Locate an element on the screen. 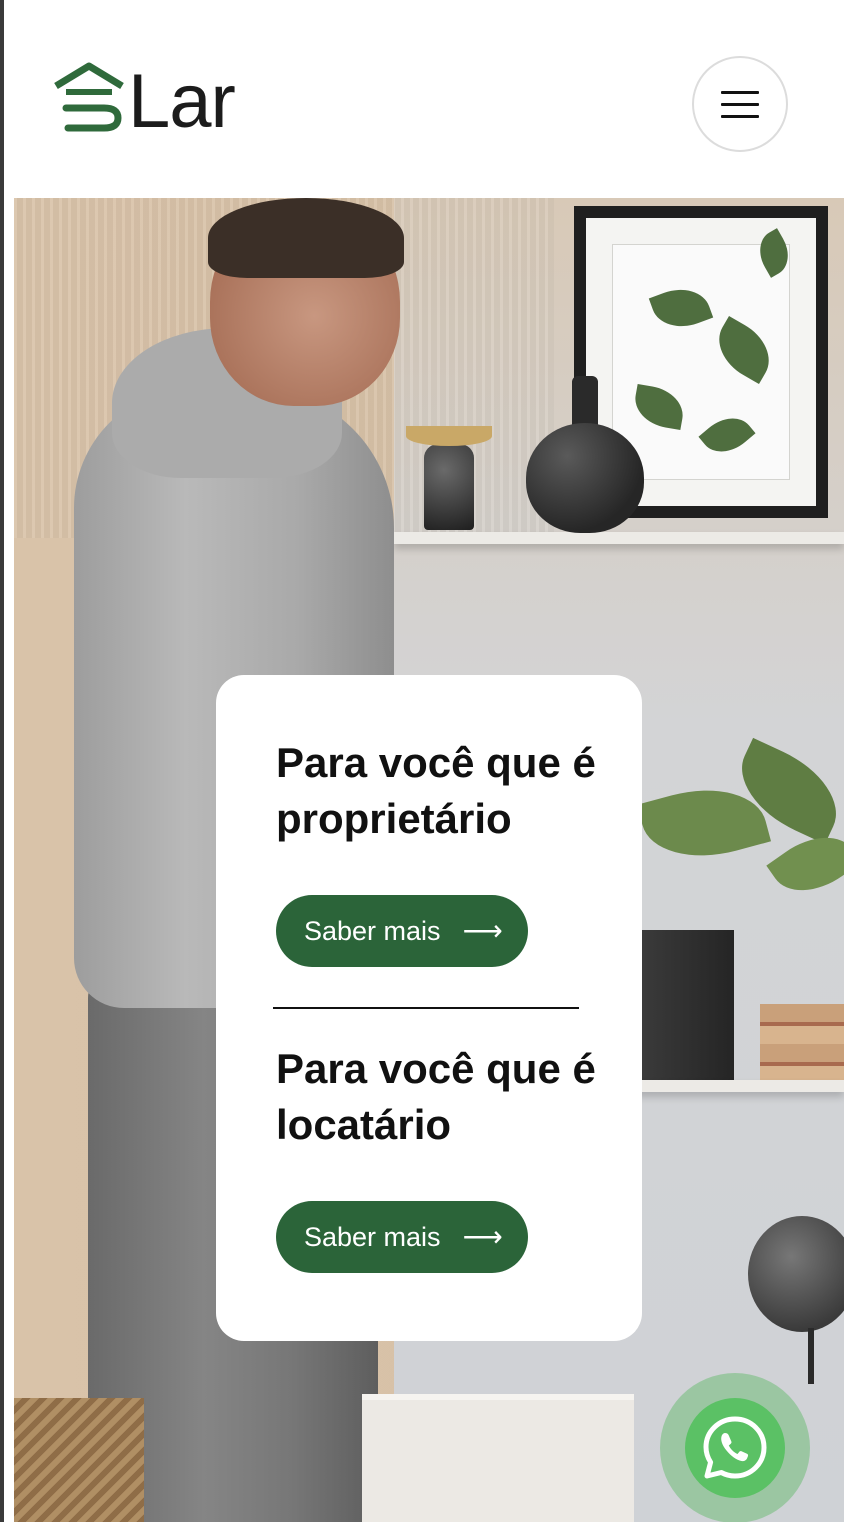 The image size is (846, 1522). tenant-button-label: Saber mais is located at coordinates (372, 1236).